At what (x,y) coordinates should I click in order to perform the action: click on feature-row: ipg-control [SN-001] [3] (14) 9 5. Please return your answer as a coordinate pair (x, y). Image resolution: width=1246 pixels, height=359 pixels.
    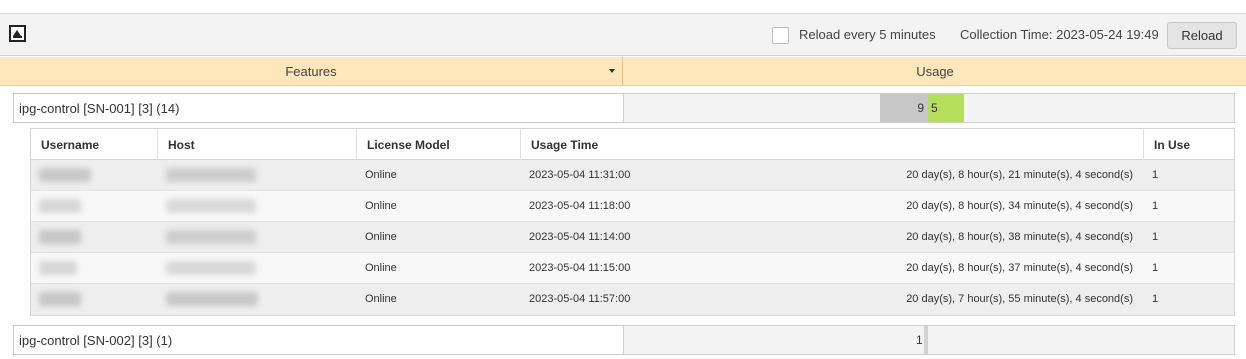
    Looking at the image, I should click on (624, 108).